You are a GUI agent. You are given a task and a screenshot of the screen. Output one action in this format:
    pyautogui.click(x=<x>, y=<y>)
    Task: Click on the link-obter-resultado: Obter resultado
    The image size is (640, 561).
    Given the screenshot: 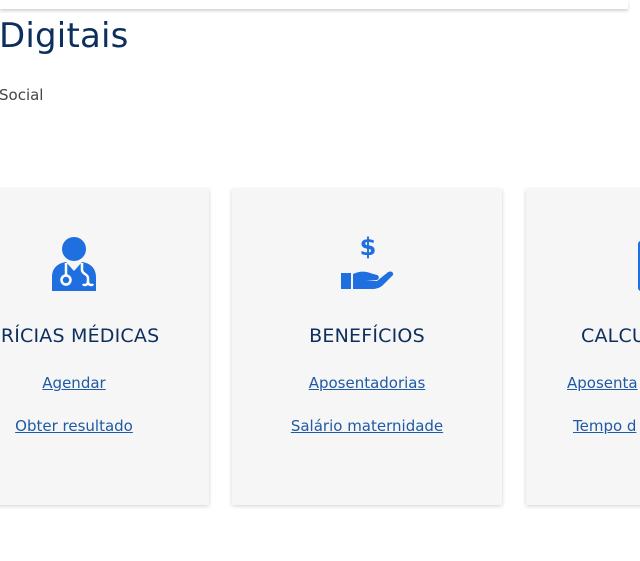 What is the action you would take?
    pyautogui.click(x=104, y=426)
    